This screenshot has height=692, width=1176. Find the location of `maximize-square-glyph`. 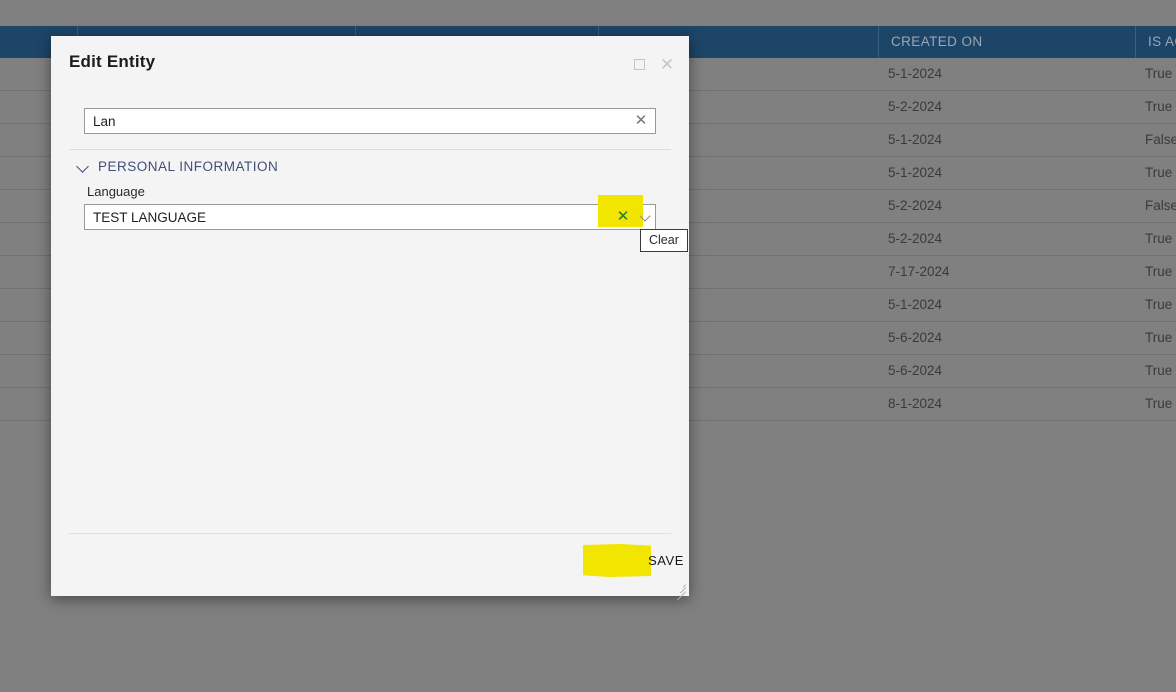

maximize-square-glyph is located at coordinates (639, 64).